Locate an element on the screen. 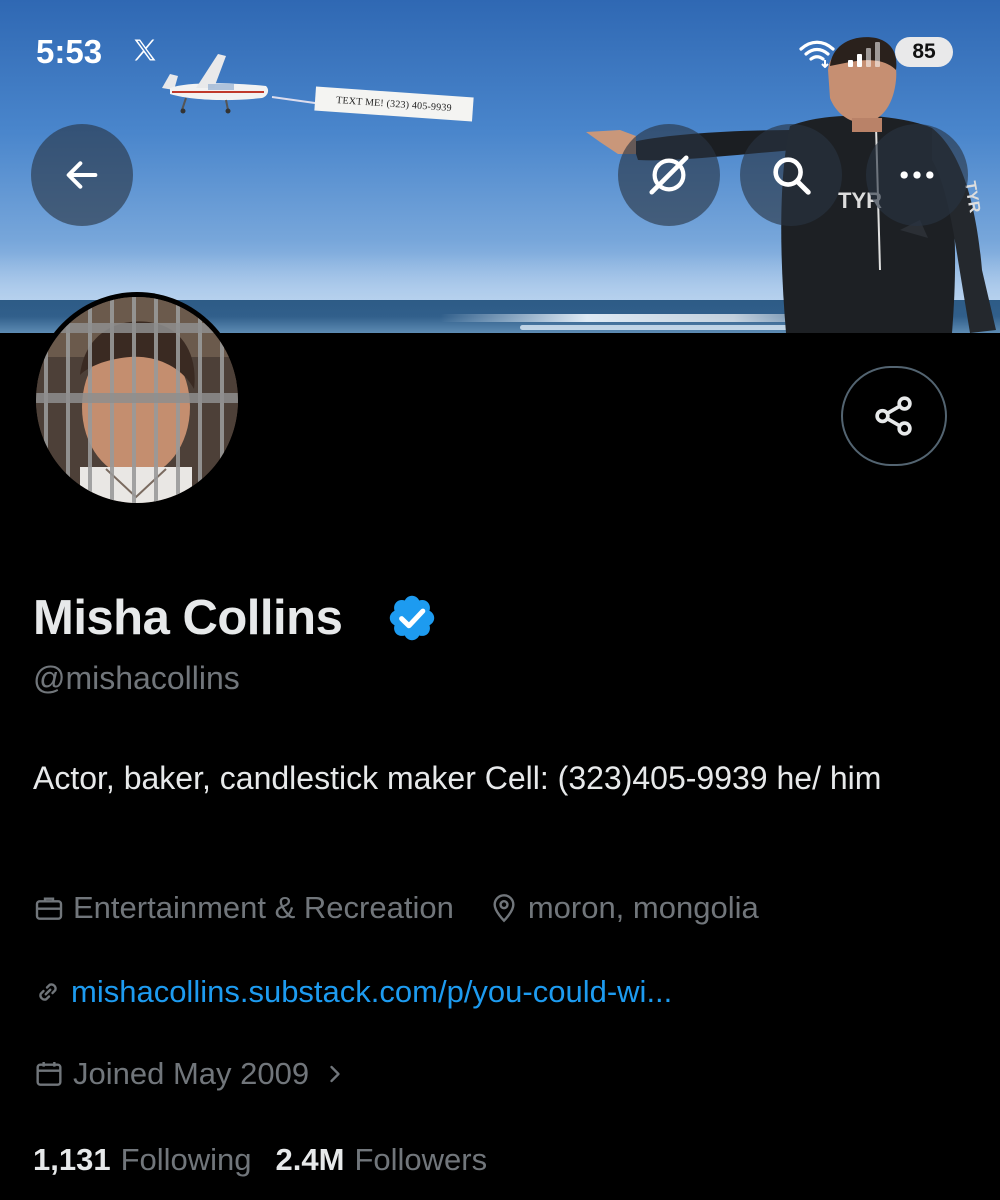  profile-location: moron, mongolia is located at coordinates (623, 908).